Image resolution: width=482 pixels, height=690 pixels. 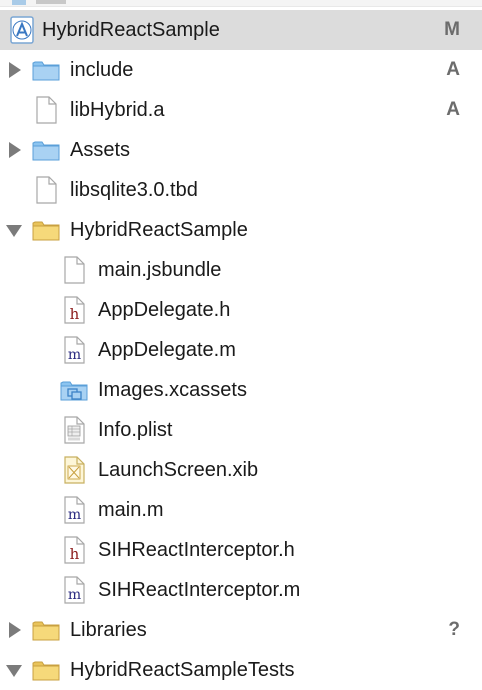 I want to click on item-label: libHybrid.a, so click(x=117, y=110).